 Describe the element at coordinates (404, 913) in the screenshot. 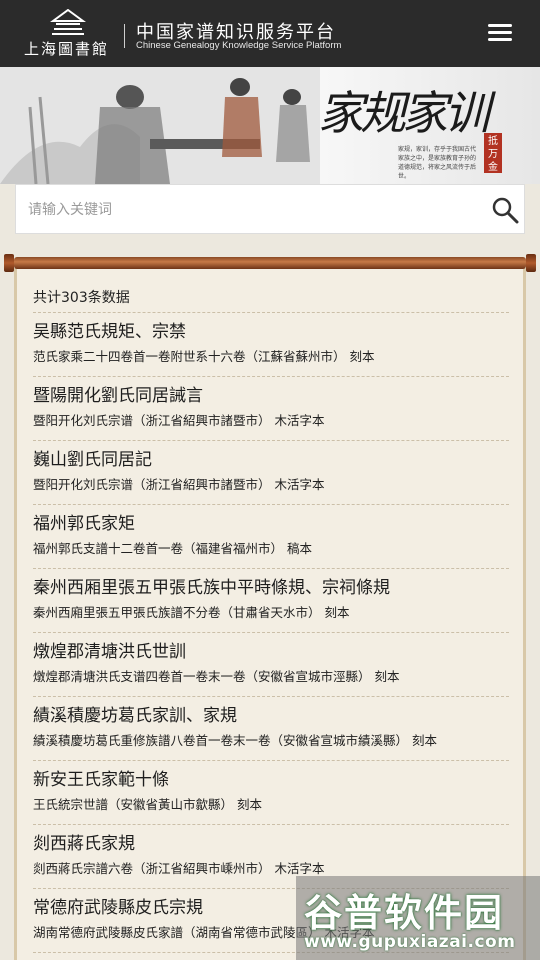

I see `watermark-text: 谷普软件园` at that location.